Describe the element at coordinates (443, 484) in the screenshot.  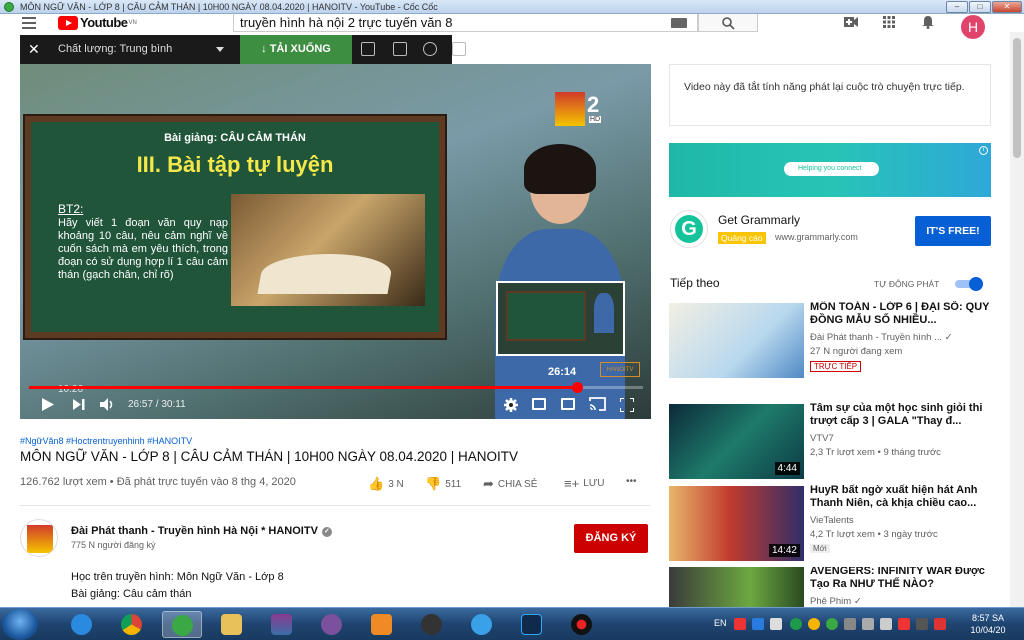
I see `dislike-button: 👎 511` at that location.